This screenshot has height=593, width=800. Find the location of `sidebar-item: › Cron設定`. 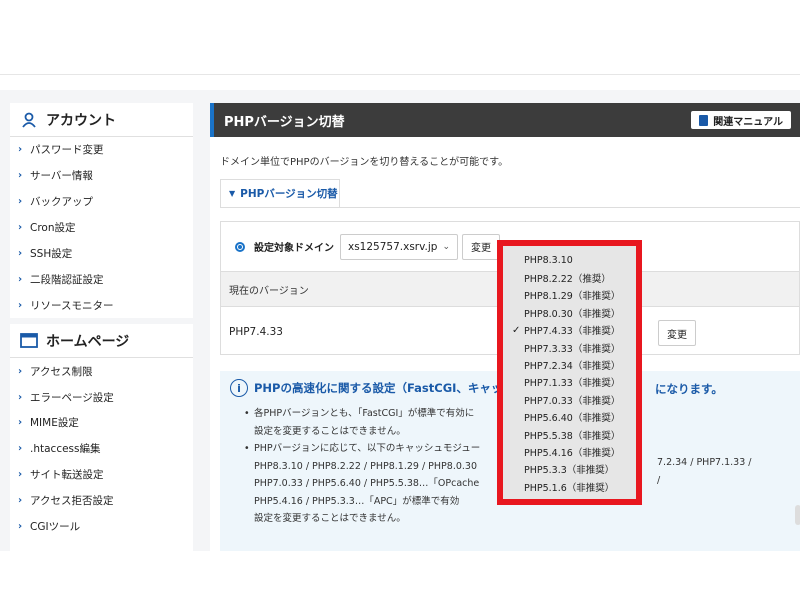

sidebar-item: › Cron設定 is located at coordinates (101, 228).